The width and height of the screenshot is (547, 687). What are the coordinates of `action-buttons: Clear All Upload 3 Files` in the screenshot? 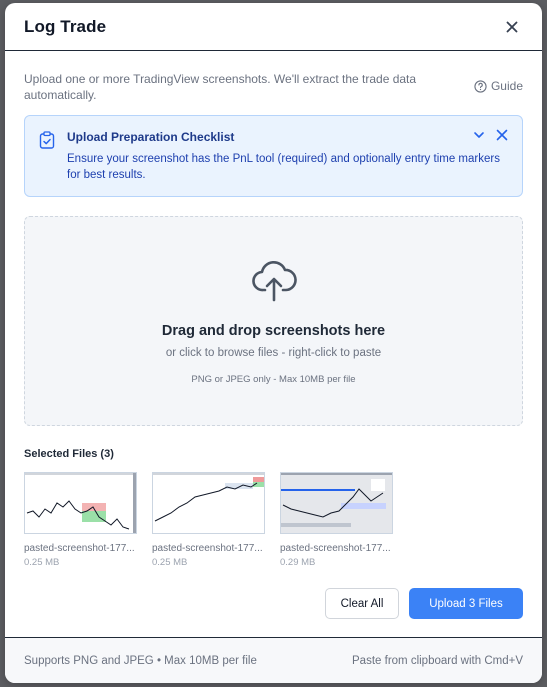 It's located at (424, 603).